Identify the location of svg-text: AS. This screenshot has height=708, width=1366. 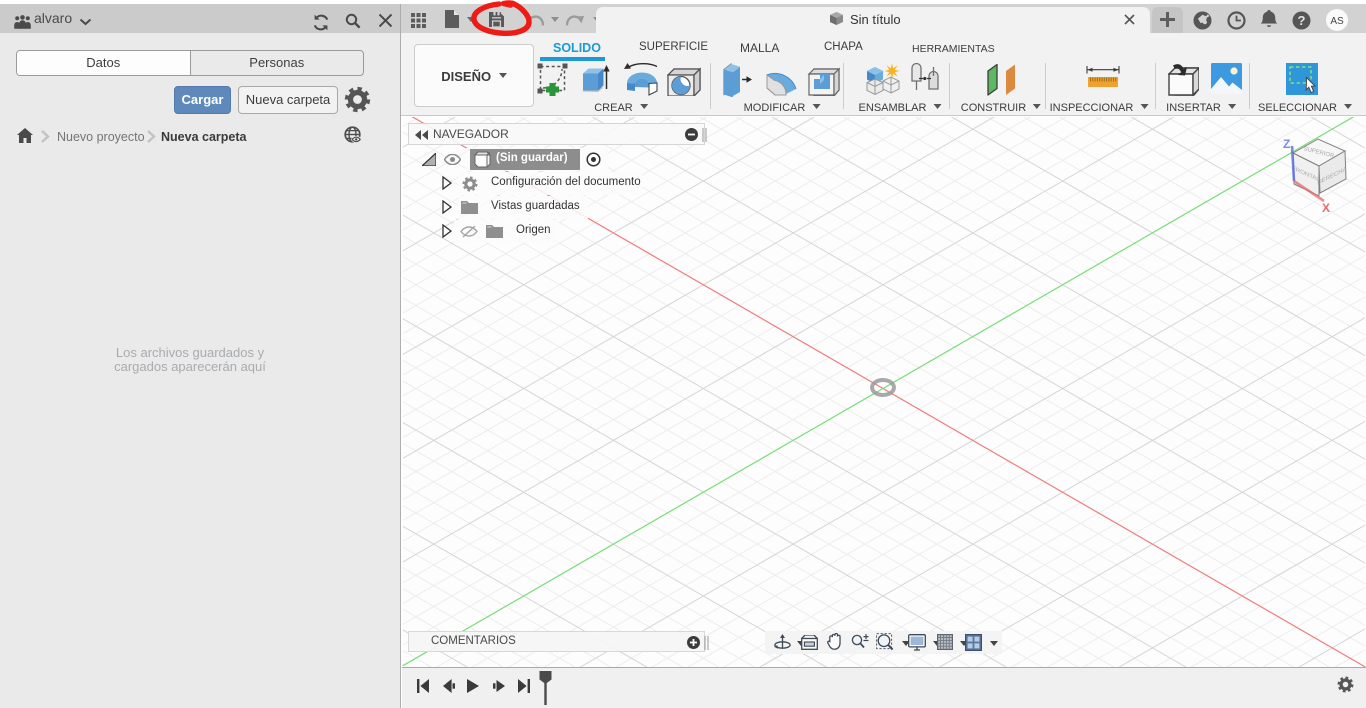
(1337, 21).